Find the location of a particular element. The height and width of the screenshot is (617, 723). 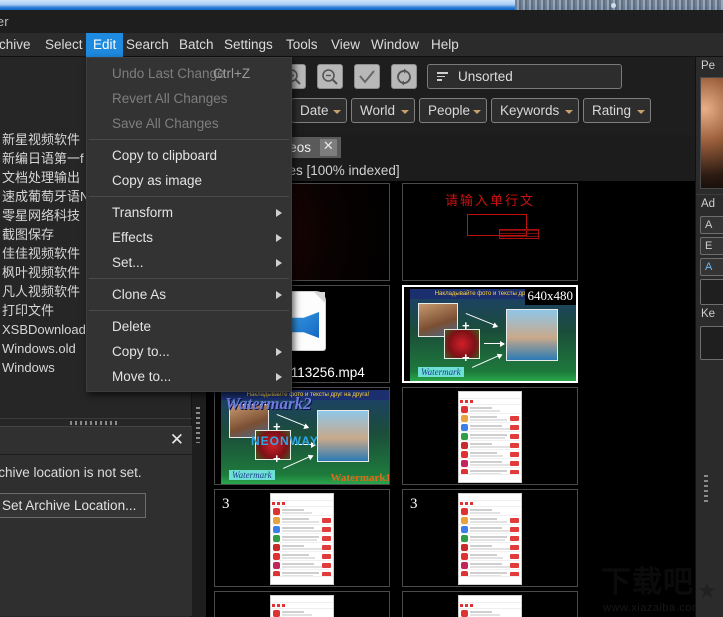

thumbnail-cell: 请输入单行文 is located at coordinates (490, 232).